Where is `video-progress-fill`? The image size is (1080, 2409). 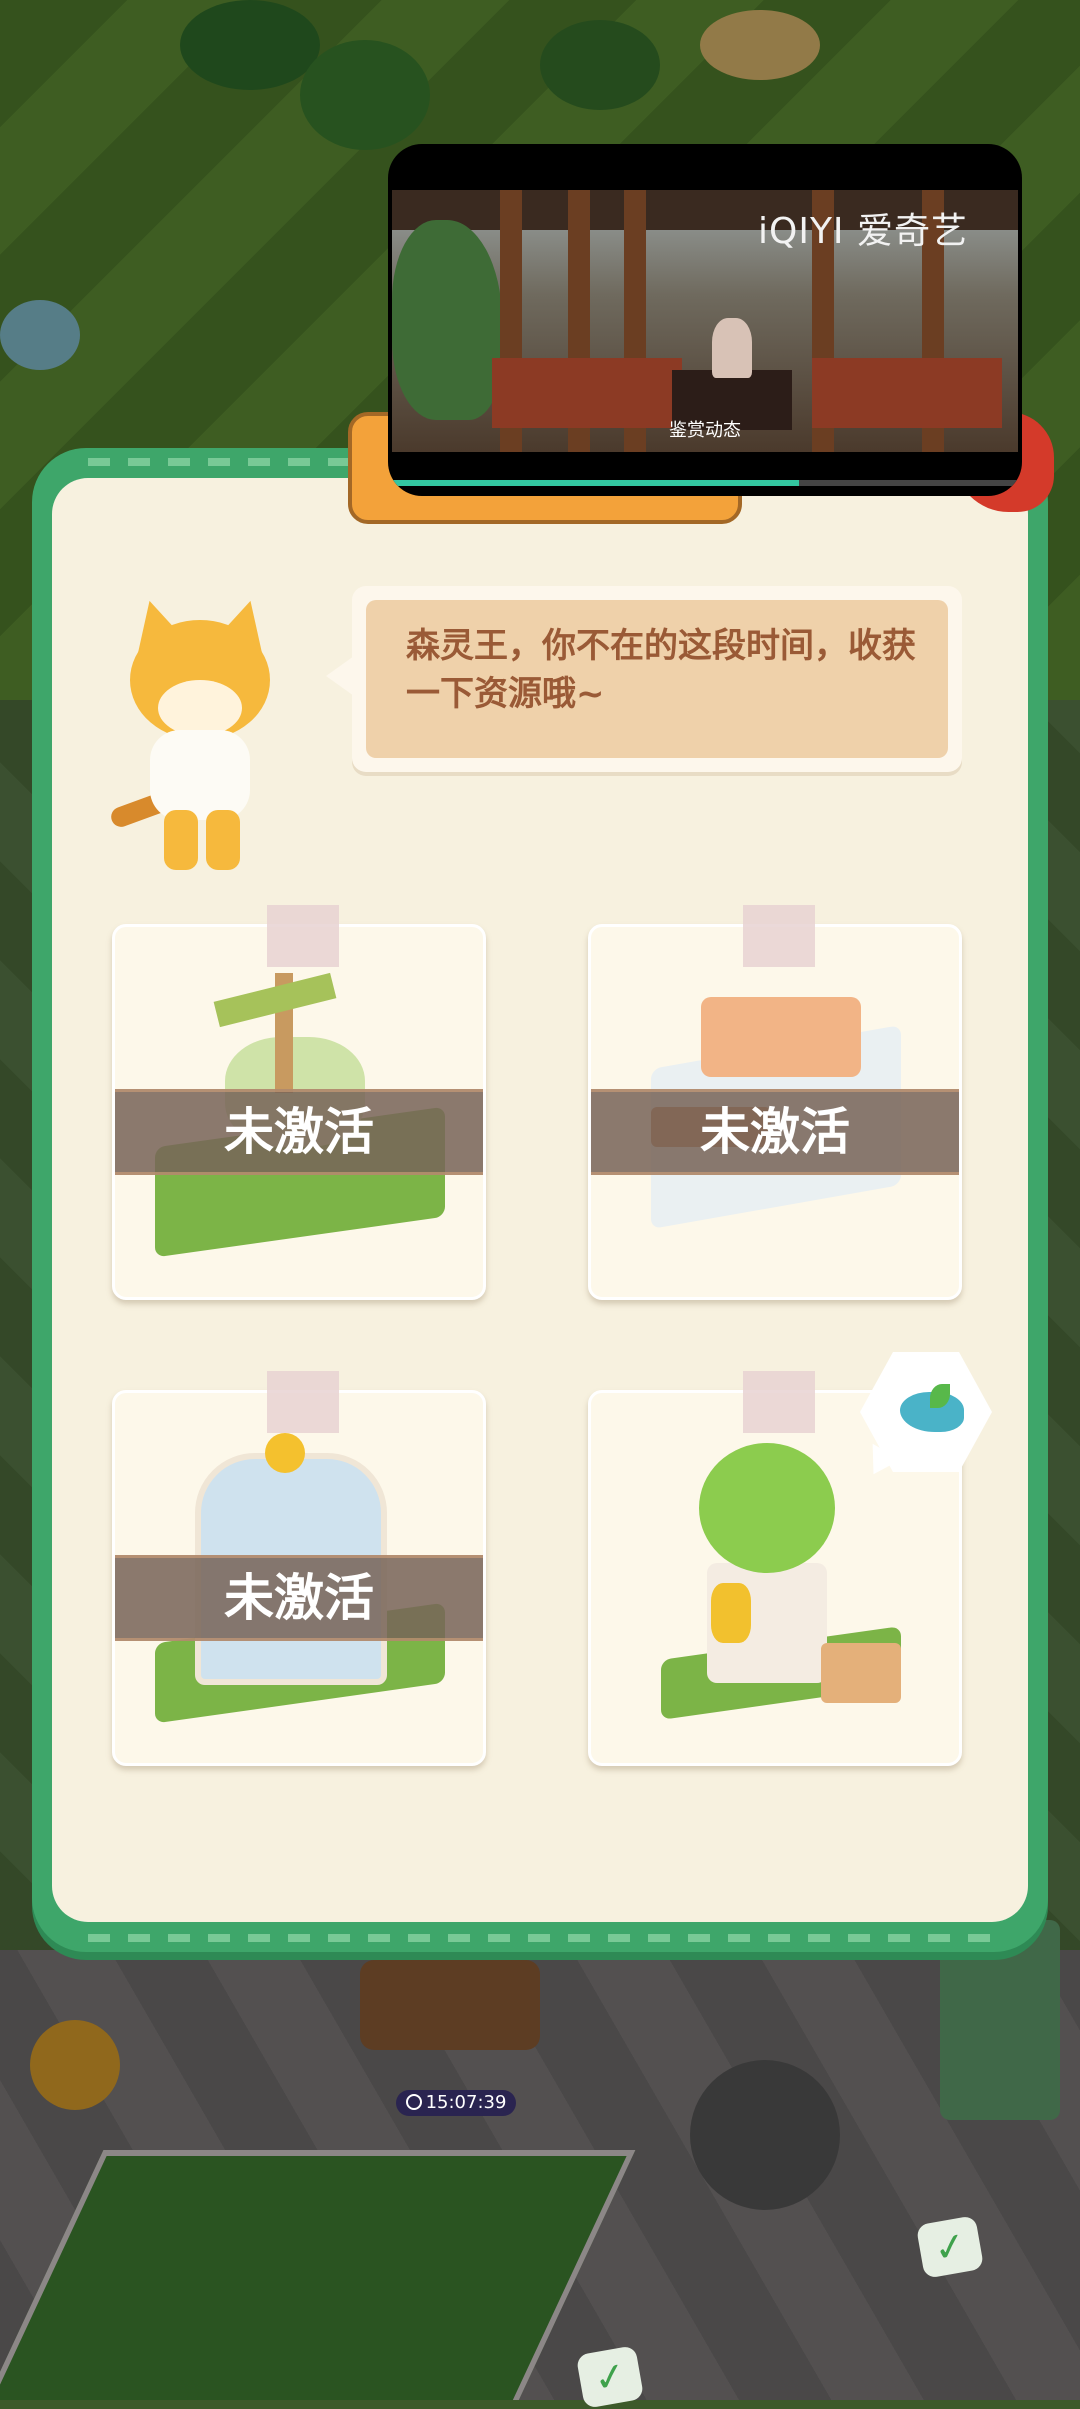
video-progress-fill is located at coordinates (595, 483).